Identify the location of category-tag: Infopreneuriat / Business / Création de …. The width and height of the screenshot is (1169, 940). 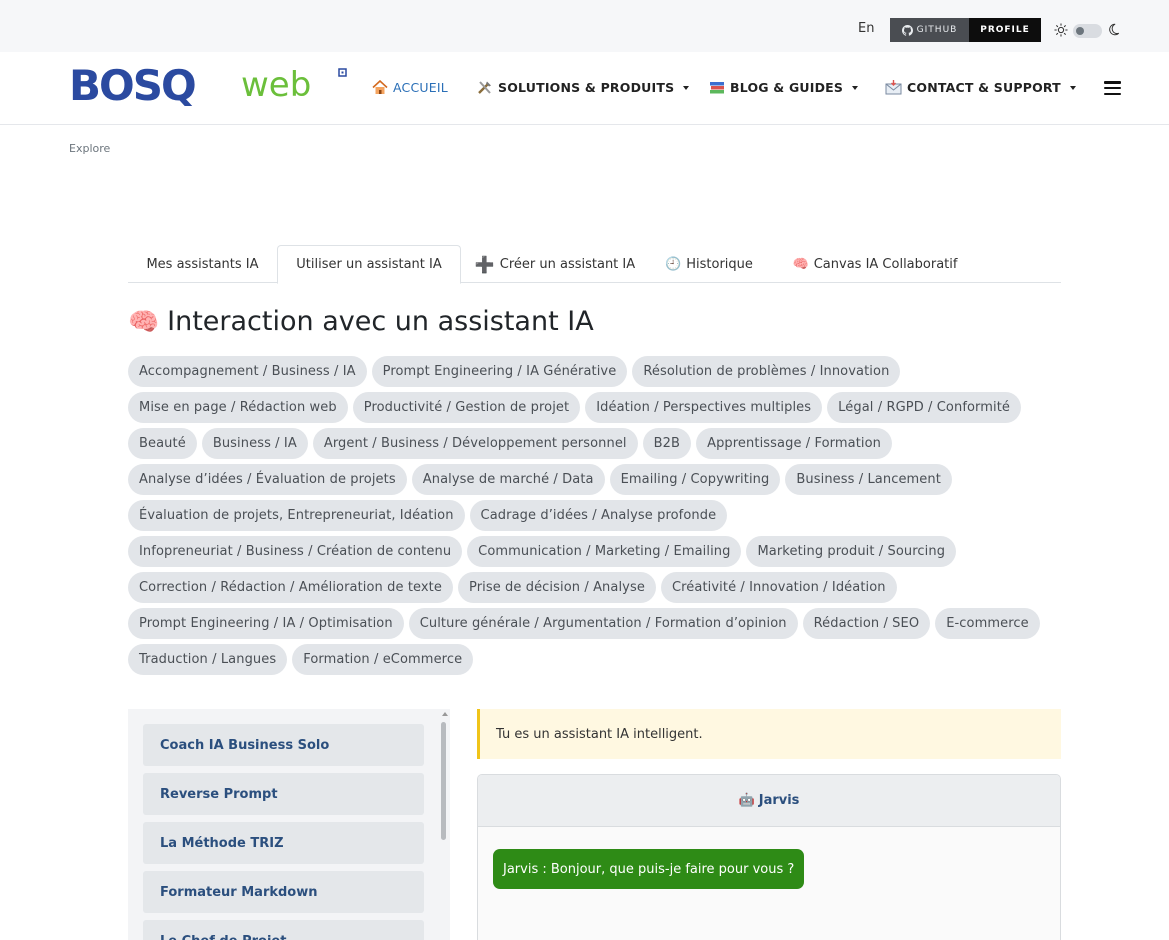
(295, 551).